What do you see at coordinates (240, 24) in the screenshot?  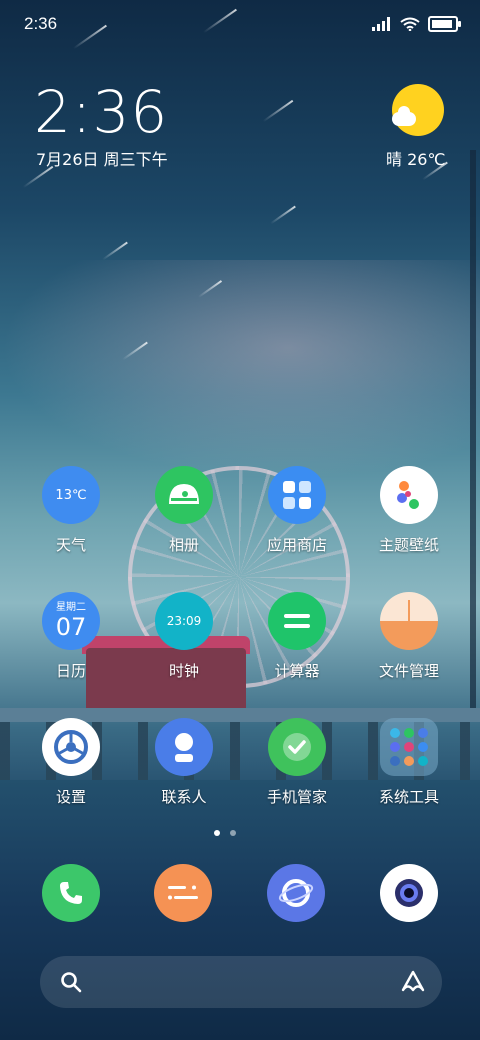 I see `status-bar: 2:36` at bounding box center [240, 24].